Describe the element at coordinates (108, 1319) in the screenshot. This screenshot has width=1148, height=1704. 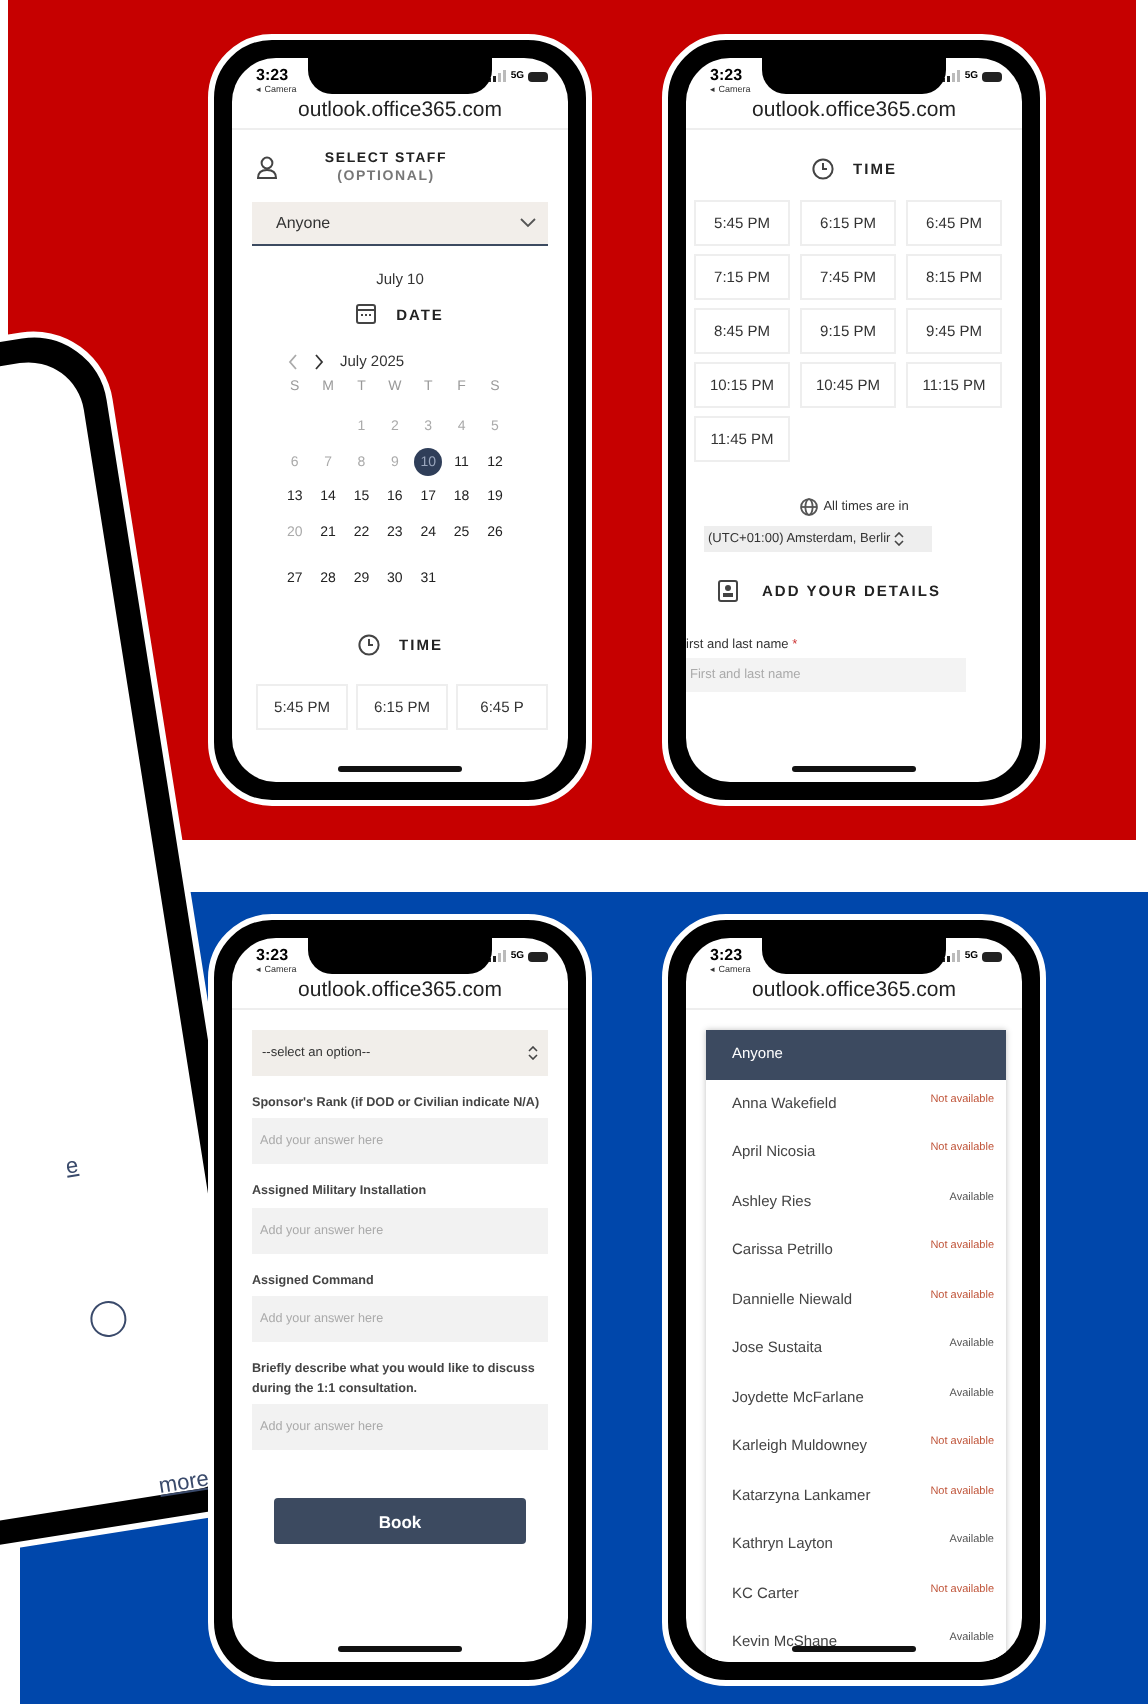
I see `radio-circle-icon` at that location.